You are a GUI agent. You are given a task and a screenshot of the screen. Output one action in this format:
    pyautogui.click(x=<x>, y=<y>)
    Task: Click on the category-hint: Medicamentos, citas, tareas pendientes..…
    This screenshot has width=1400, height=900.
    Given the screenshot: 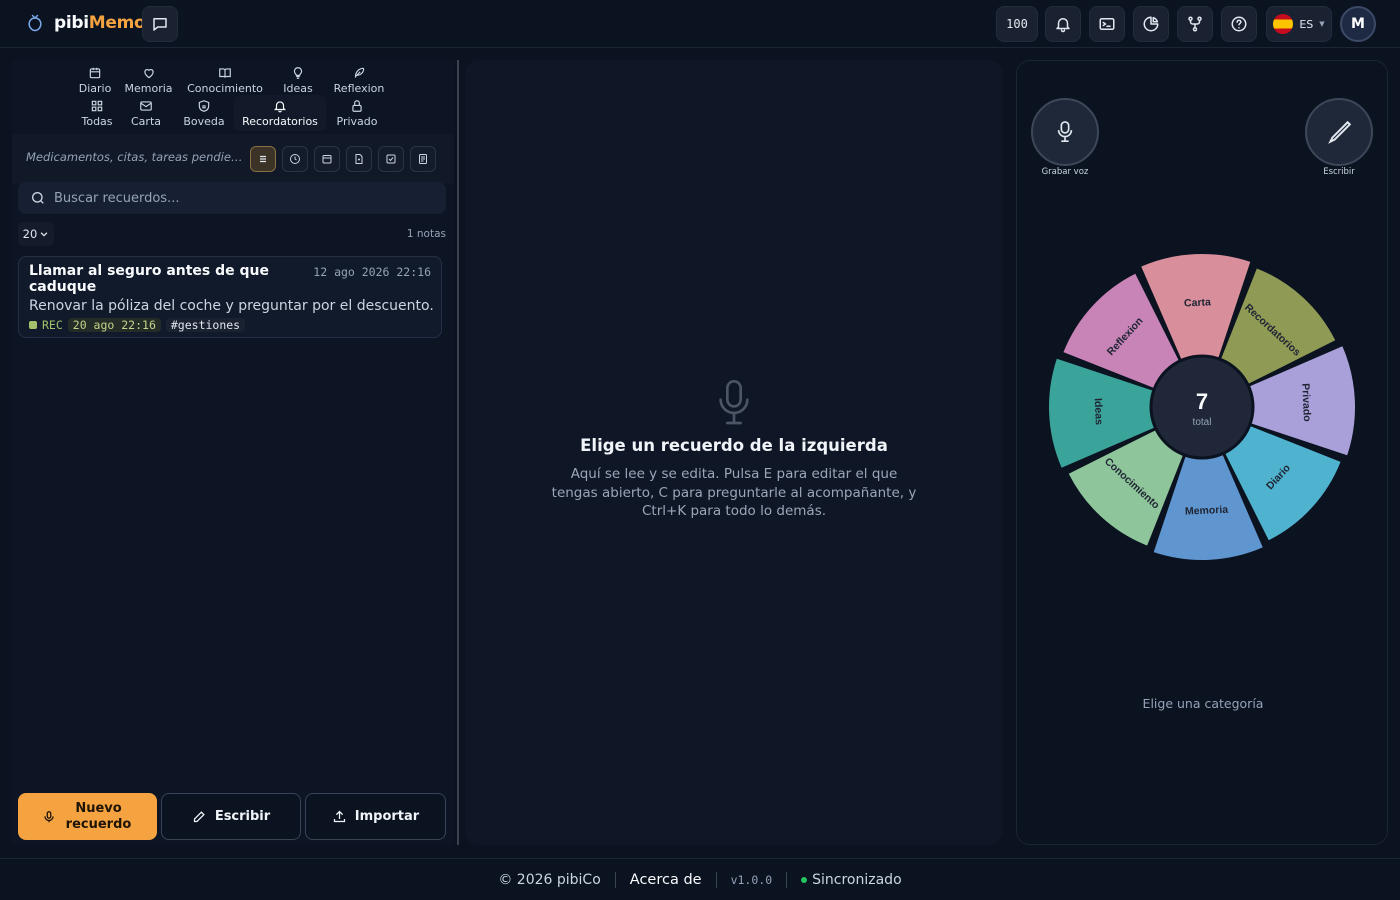 What is the action you would take?
    pyautogui.click(x=137, y=157)
    